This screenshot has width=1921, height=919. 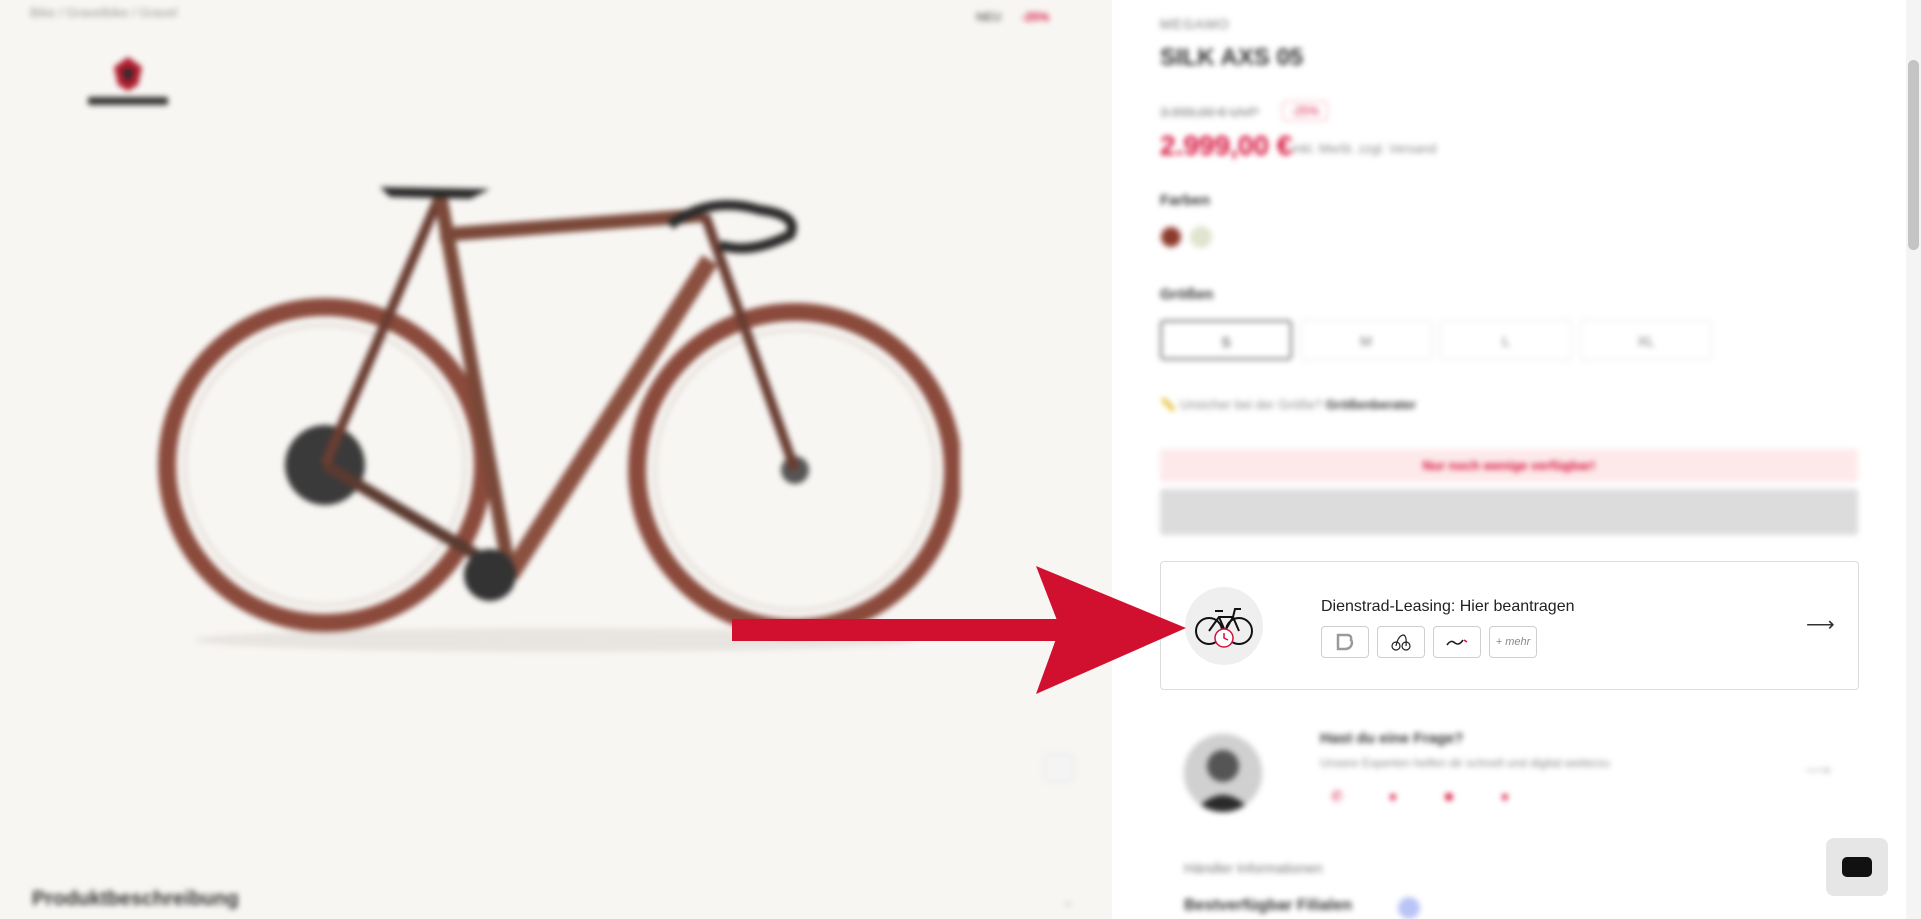 What do you see at coordinates (1337, 796) in the screenshot?
I see `phone-icon: ✆` at bounding box center [1337, 796].